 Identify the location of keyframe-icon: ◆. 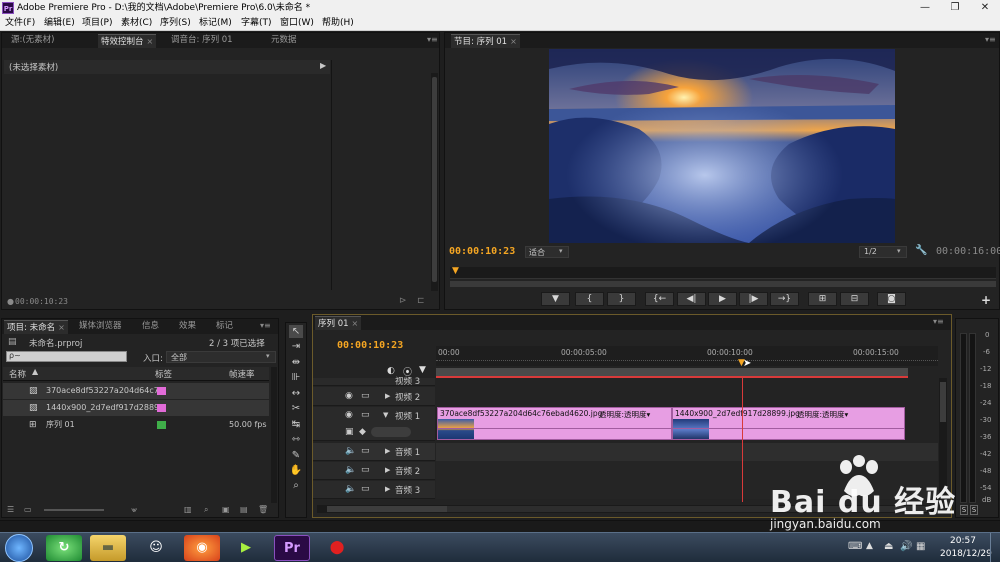
(362, 432).